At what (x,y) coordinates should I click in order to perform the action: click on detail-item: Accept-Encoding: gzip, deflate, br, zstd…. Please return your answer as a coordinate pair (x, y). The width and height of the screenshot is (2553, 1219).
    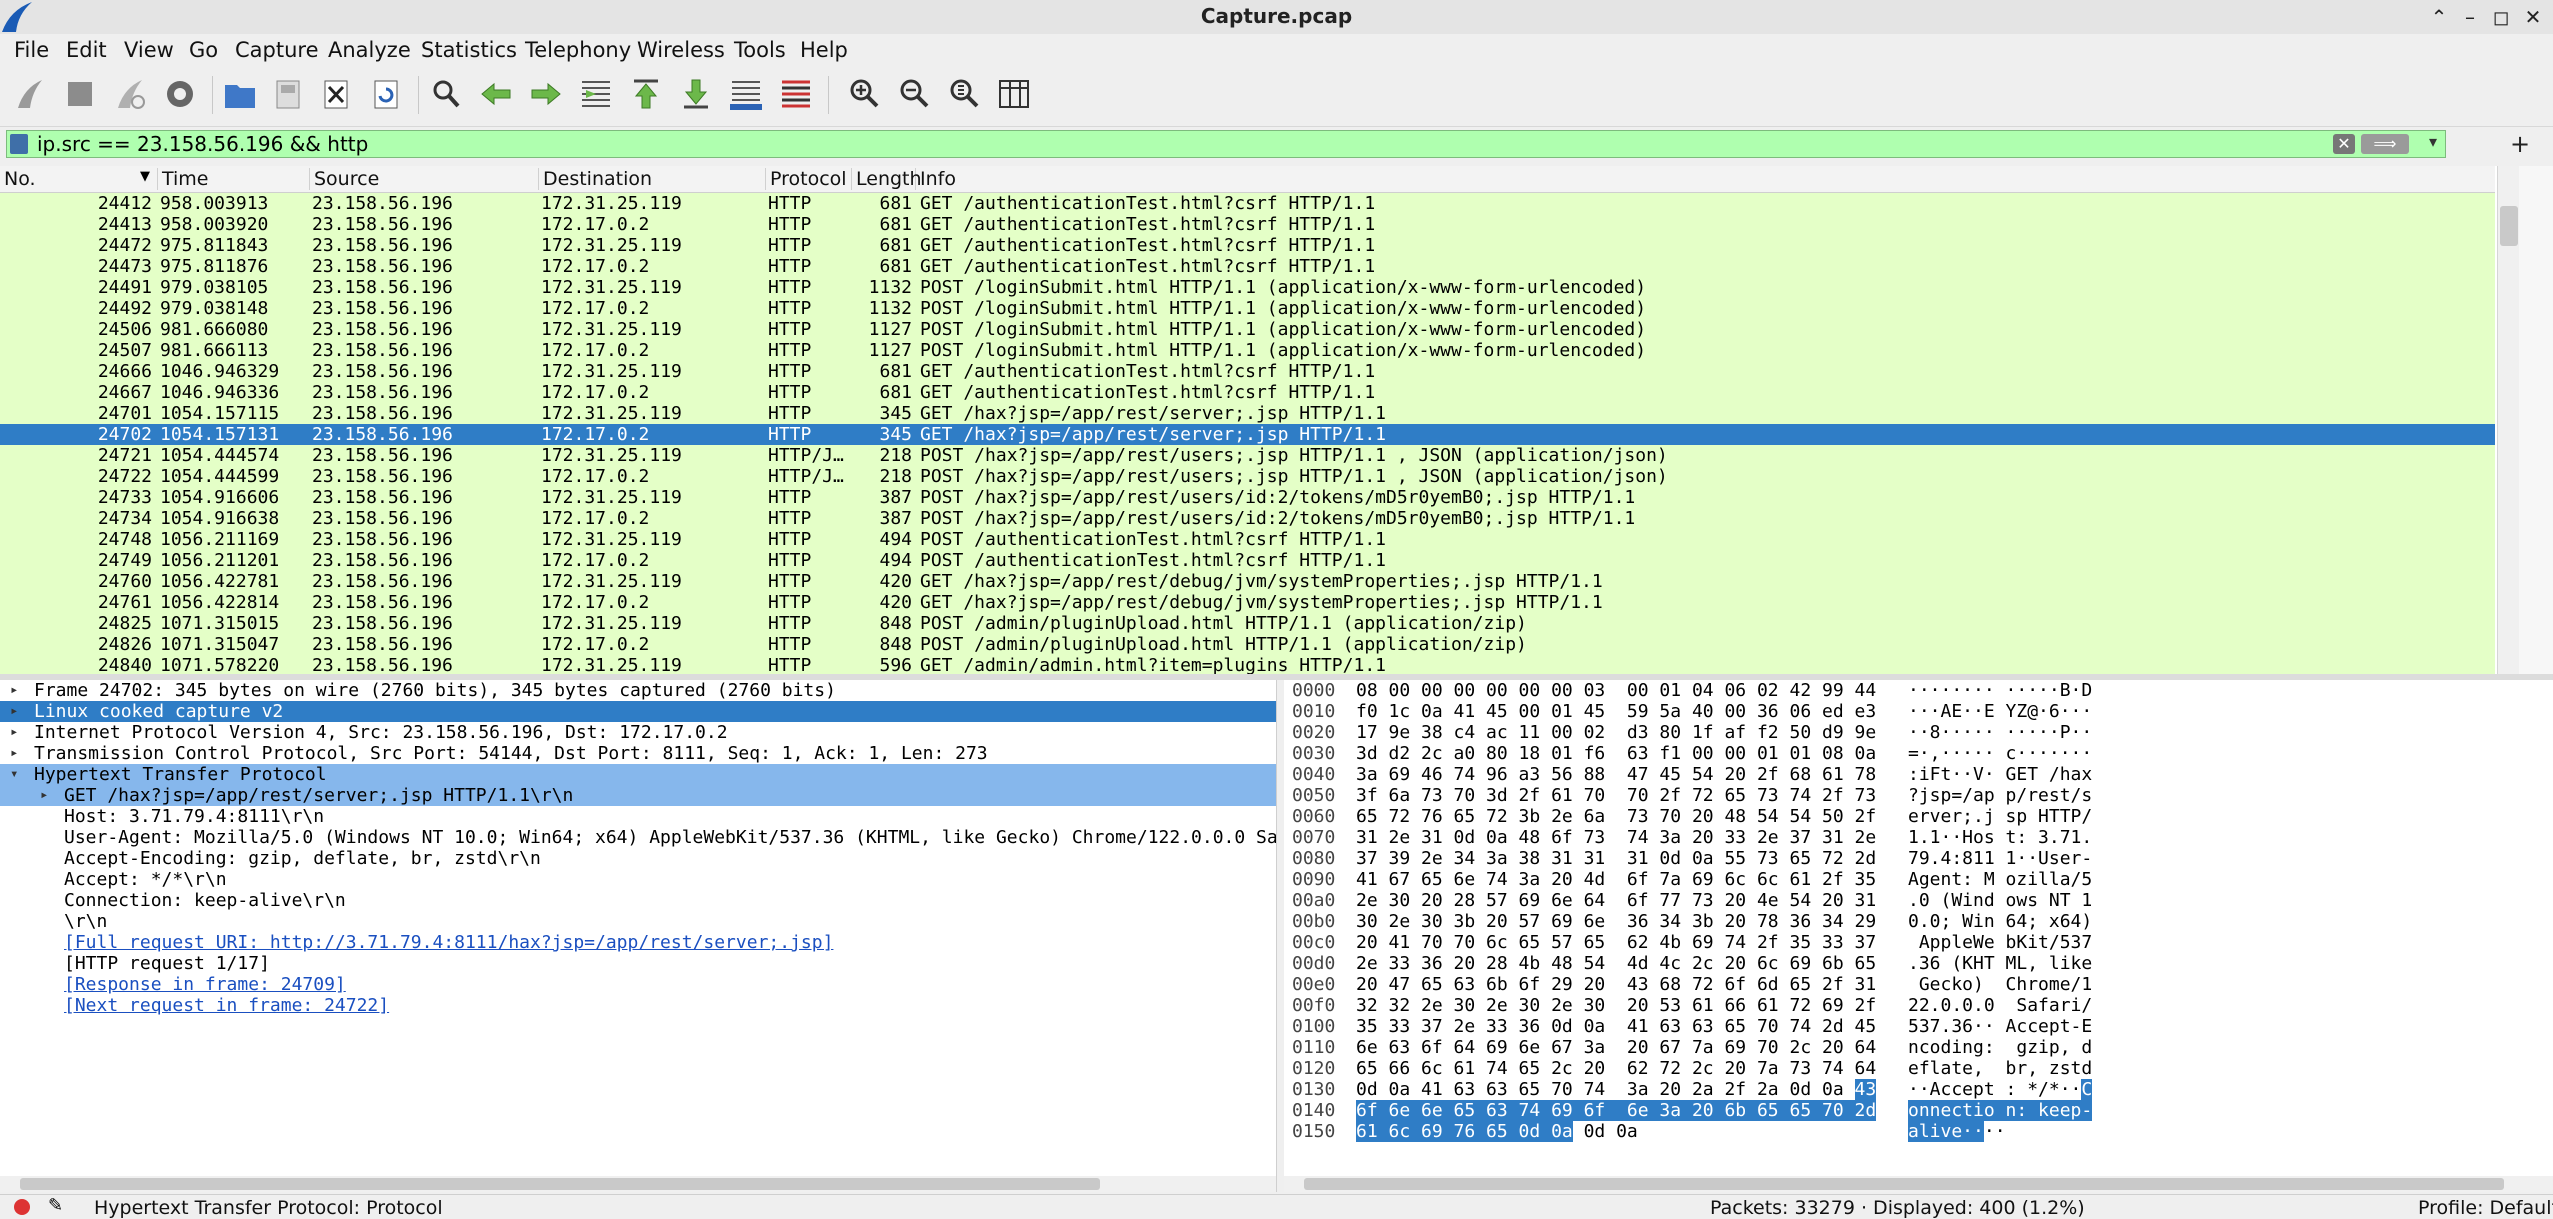
    Looking at the image, I should click on (638, 858).